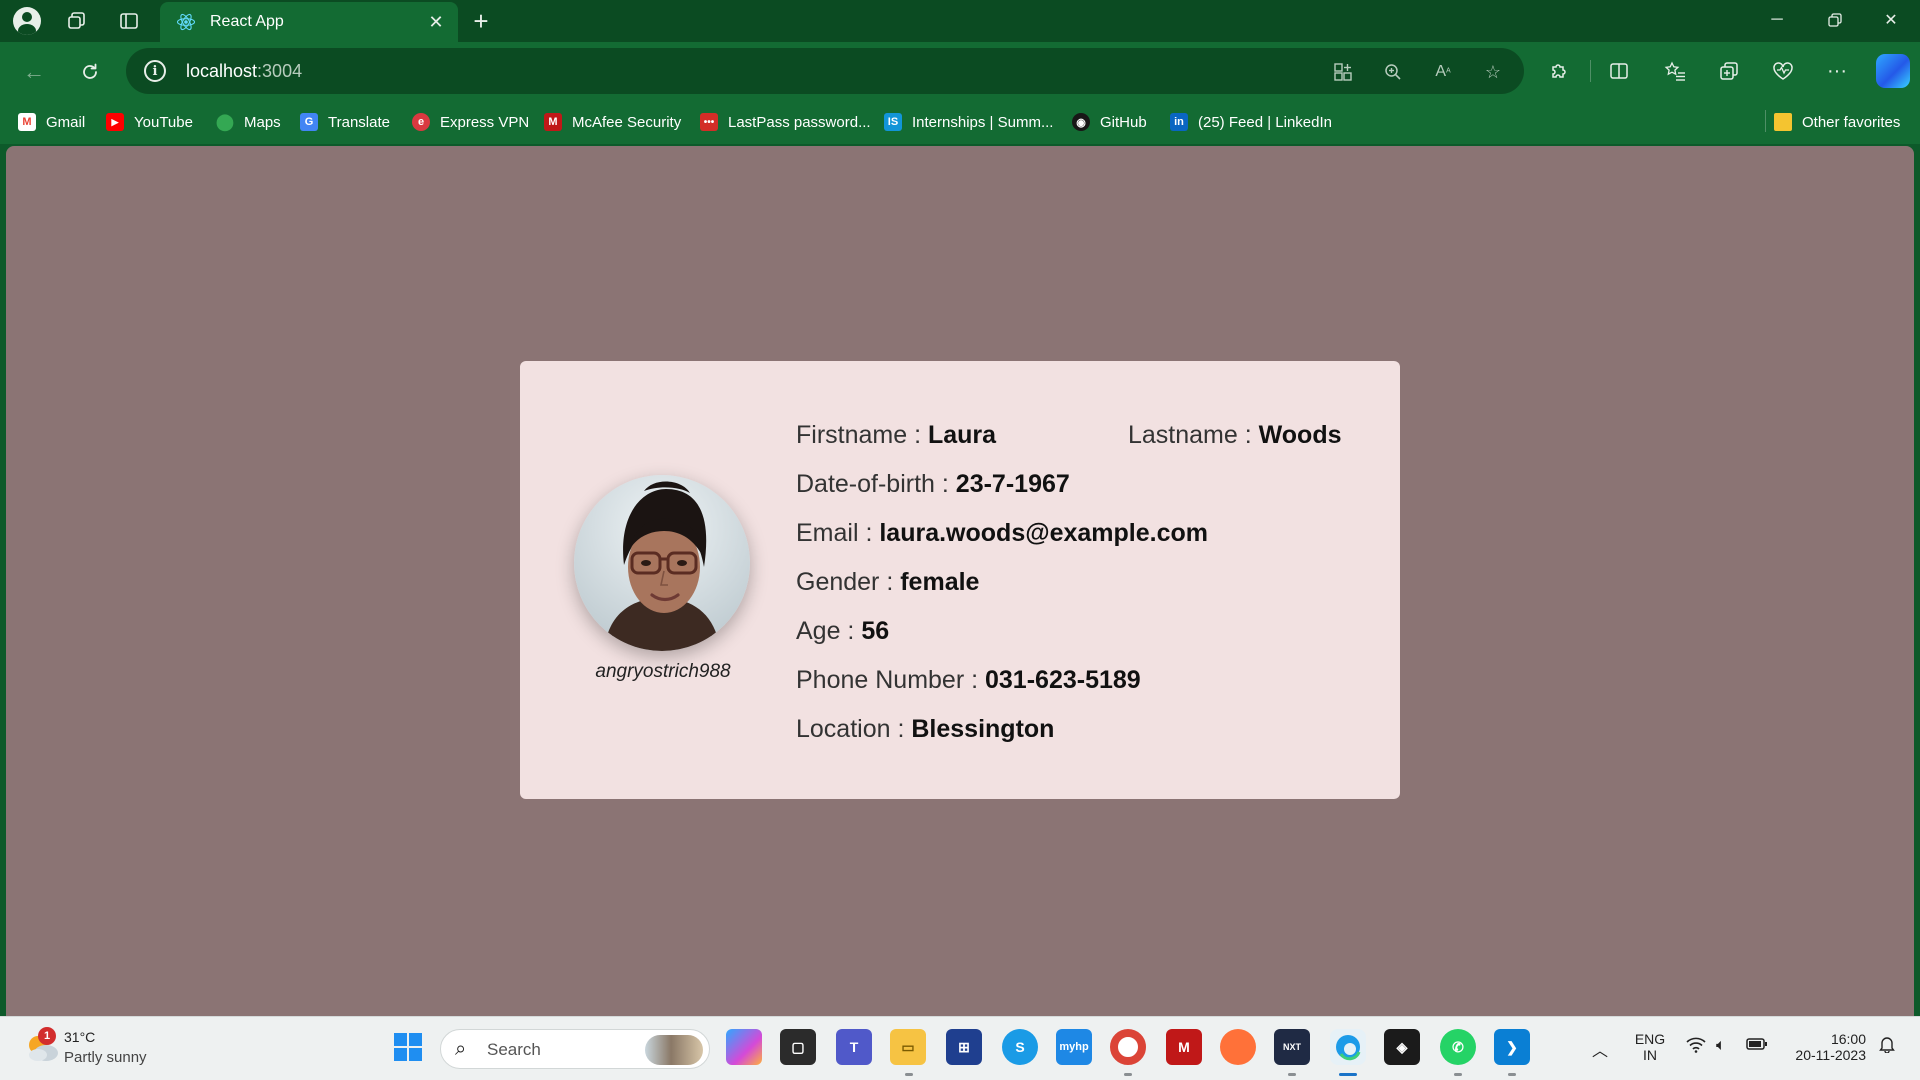 Image resolution: width=1920 pixels, height=1080 pixels. Describe the element at coordinates (1696, 1047) in the screenshot. I see `wifi-icon` at that location.